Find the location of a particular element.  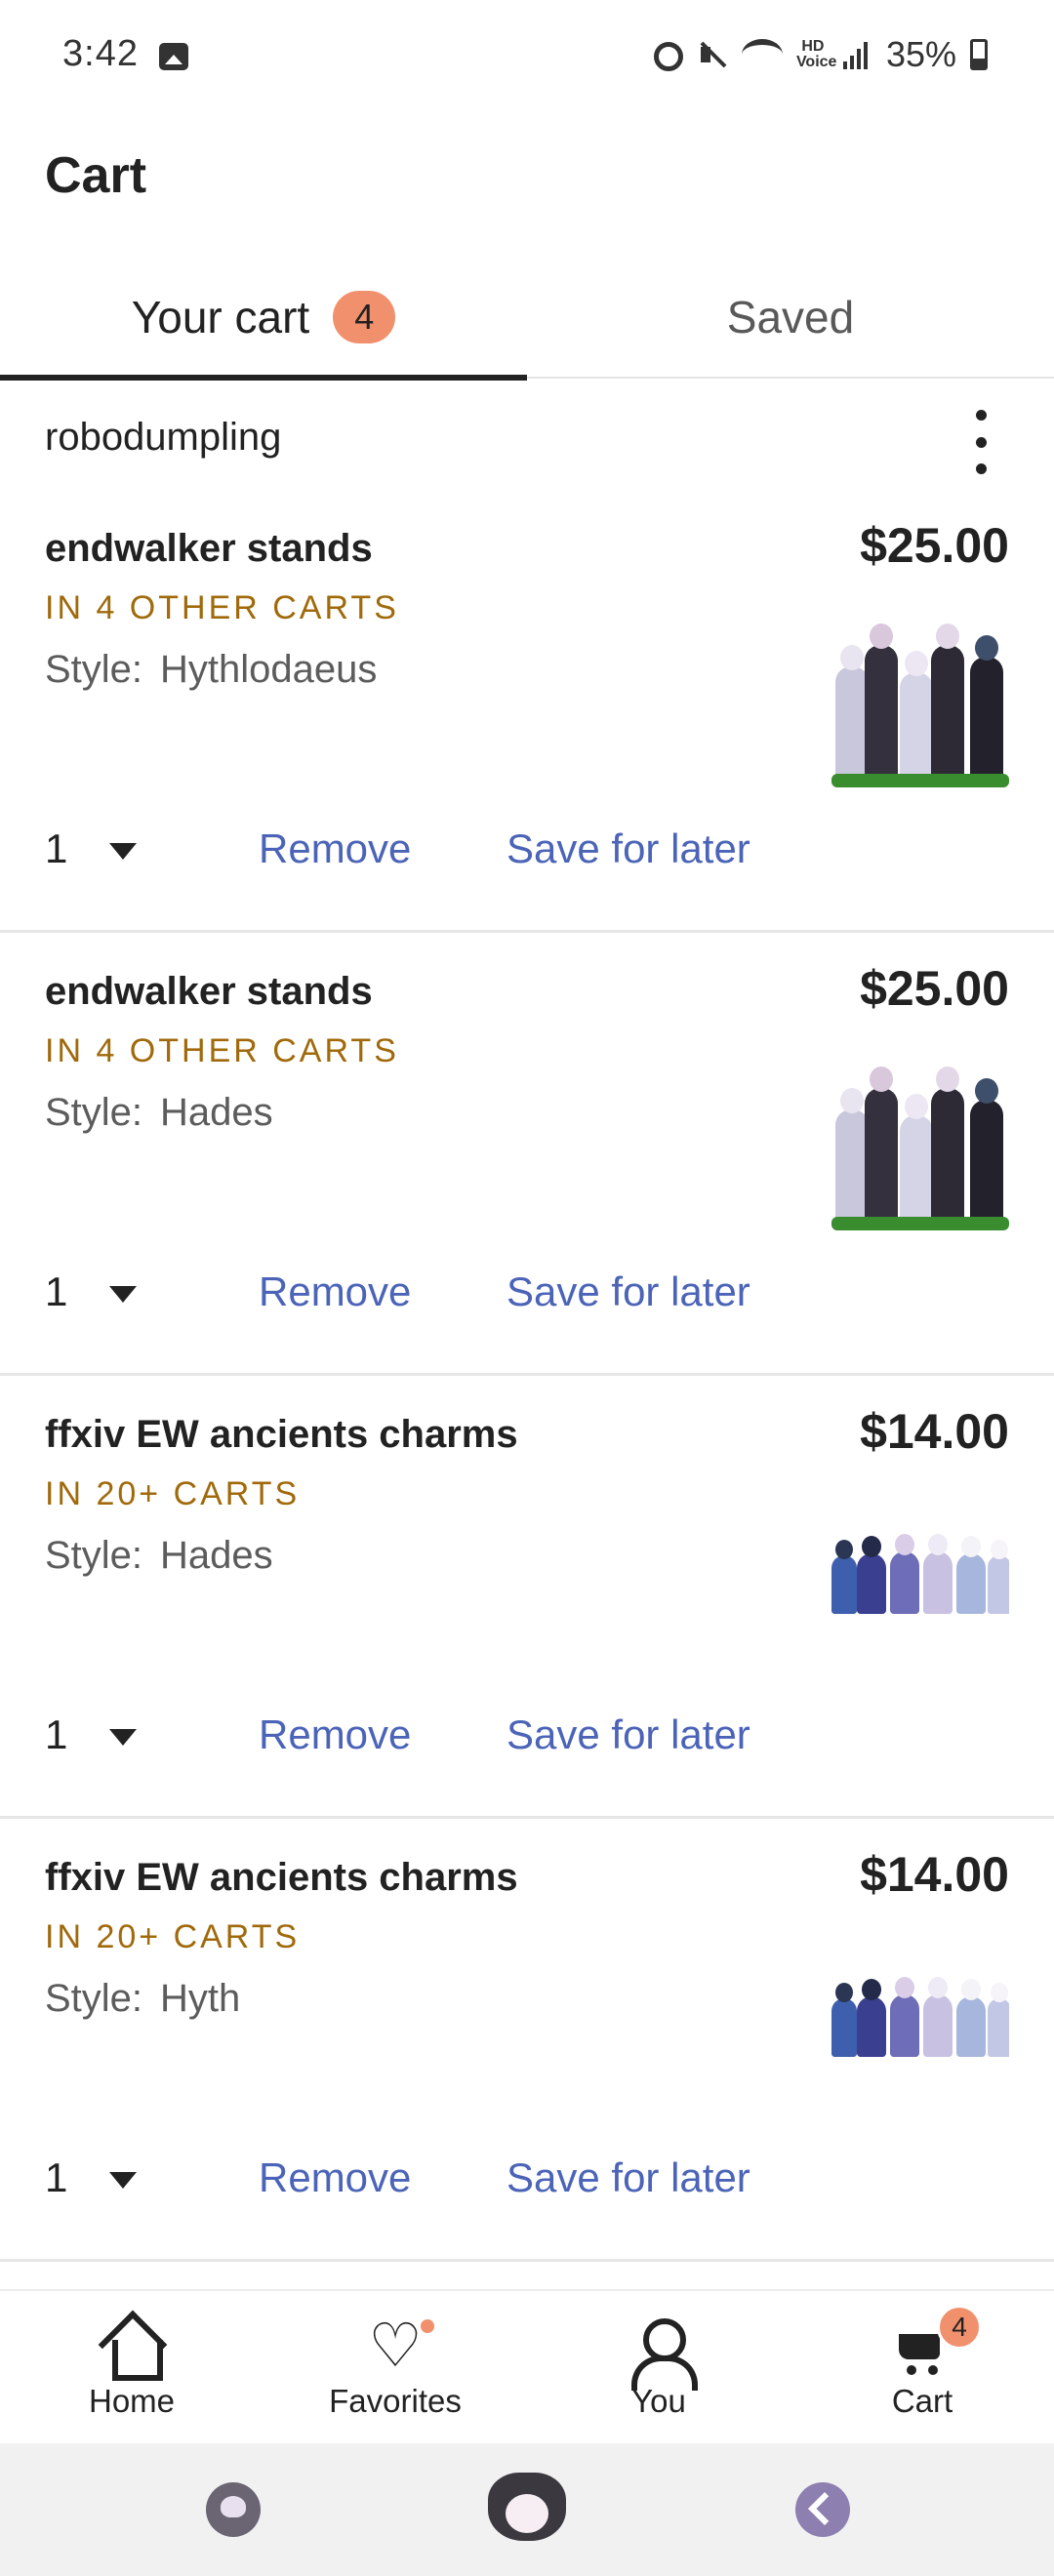

item-style: Style: Hyth is located at coordinates (142, 1999).